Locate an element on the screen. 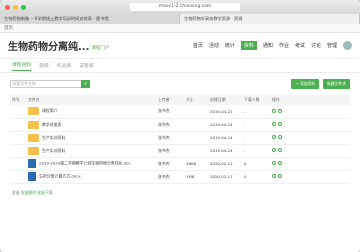 Image resolution: width=360 pixels, height=252 pixels. file-name: 2019-2020第二学期教学计划生物药物分离纯化.doc is located at coordinates (85, 163).